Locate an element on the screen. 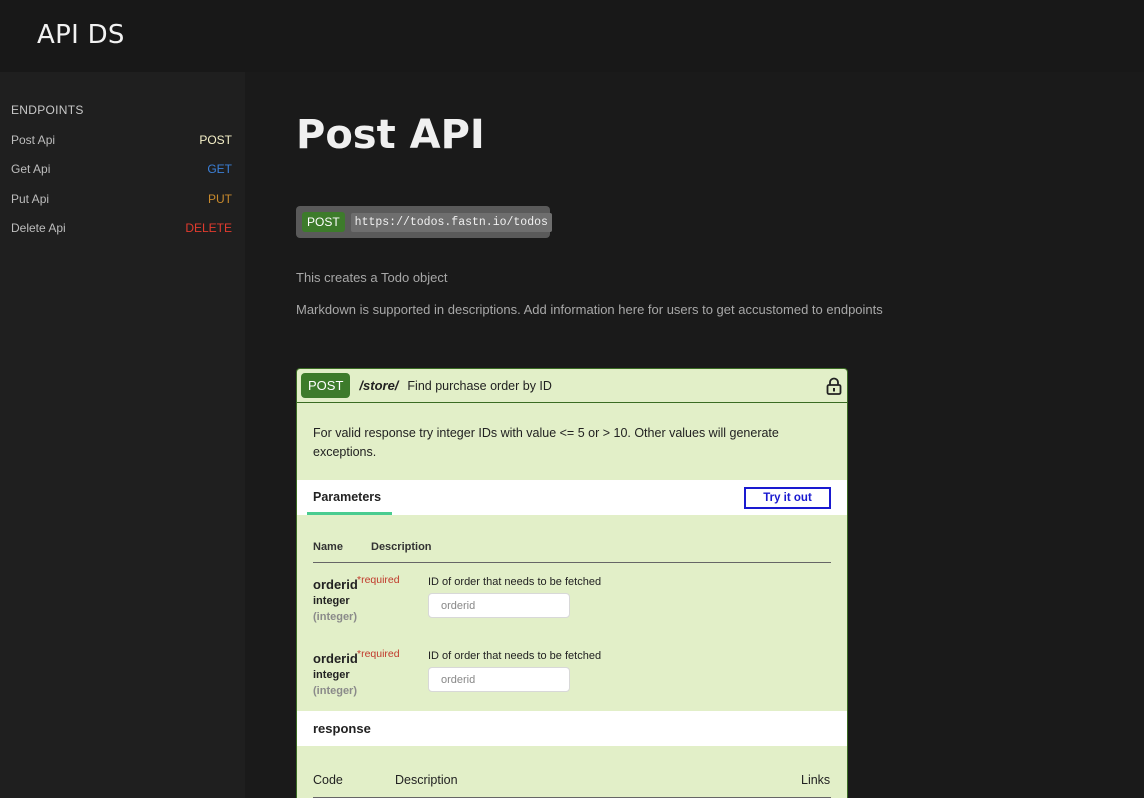 The width and height of the screenshot is (1144, 798). column-header-description: Description is located at coordinates (401, 547).